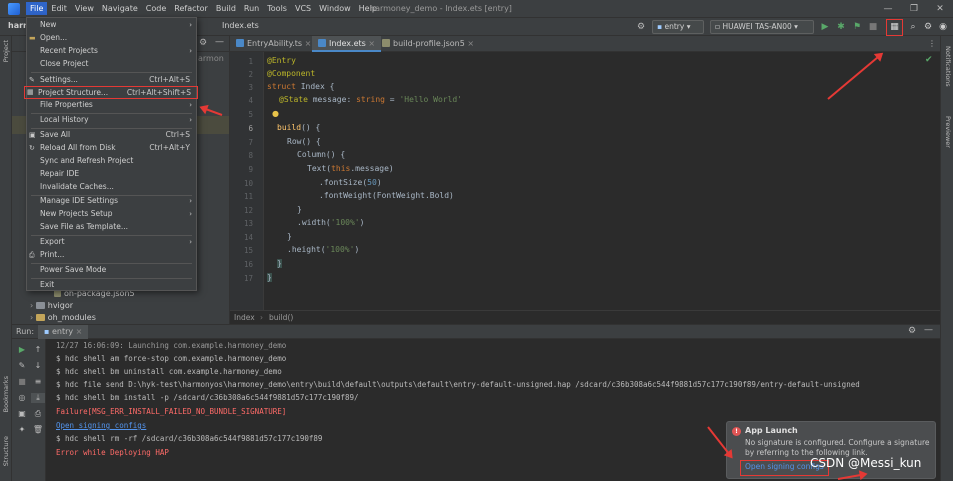 The image size is (953, 481). I want to click on debug-icon: ✱, so click(841, 27).